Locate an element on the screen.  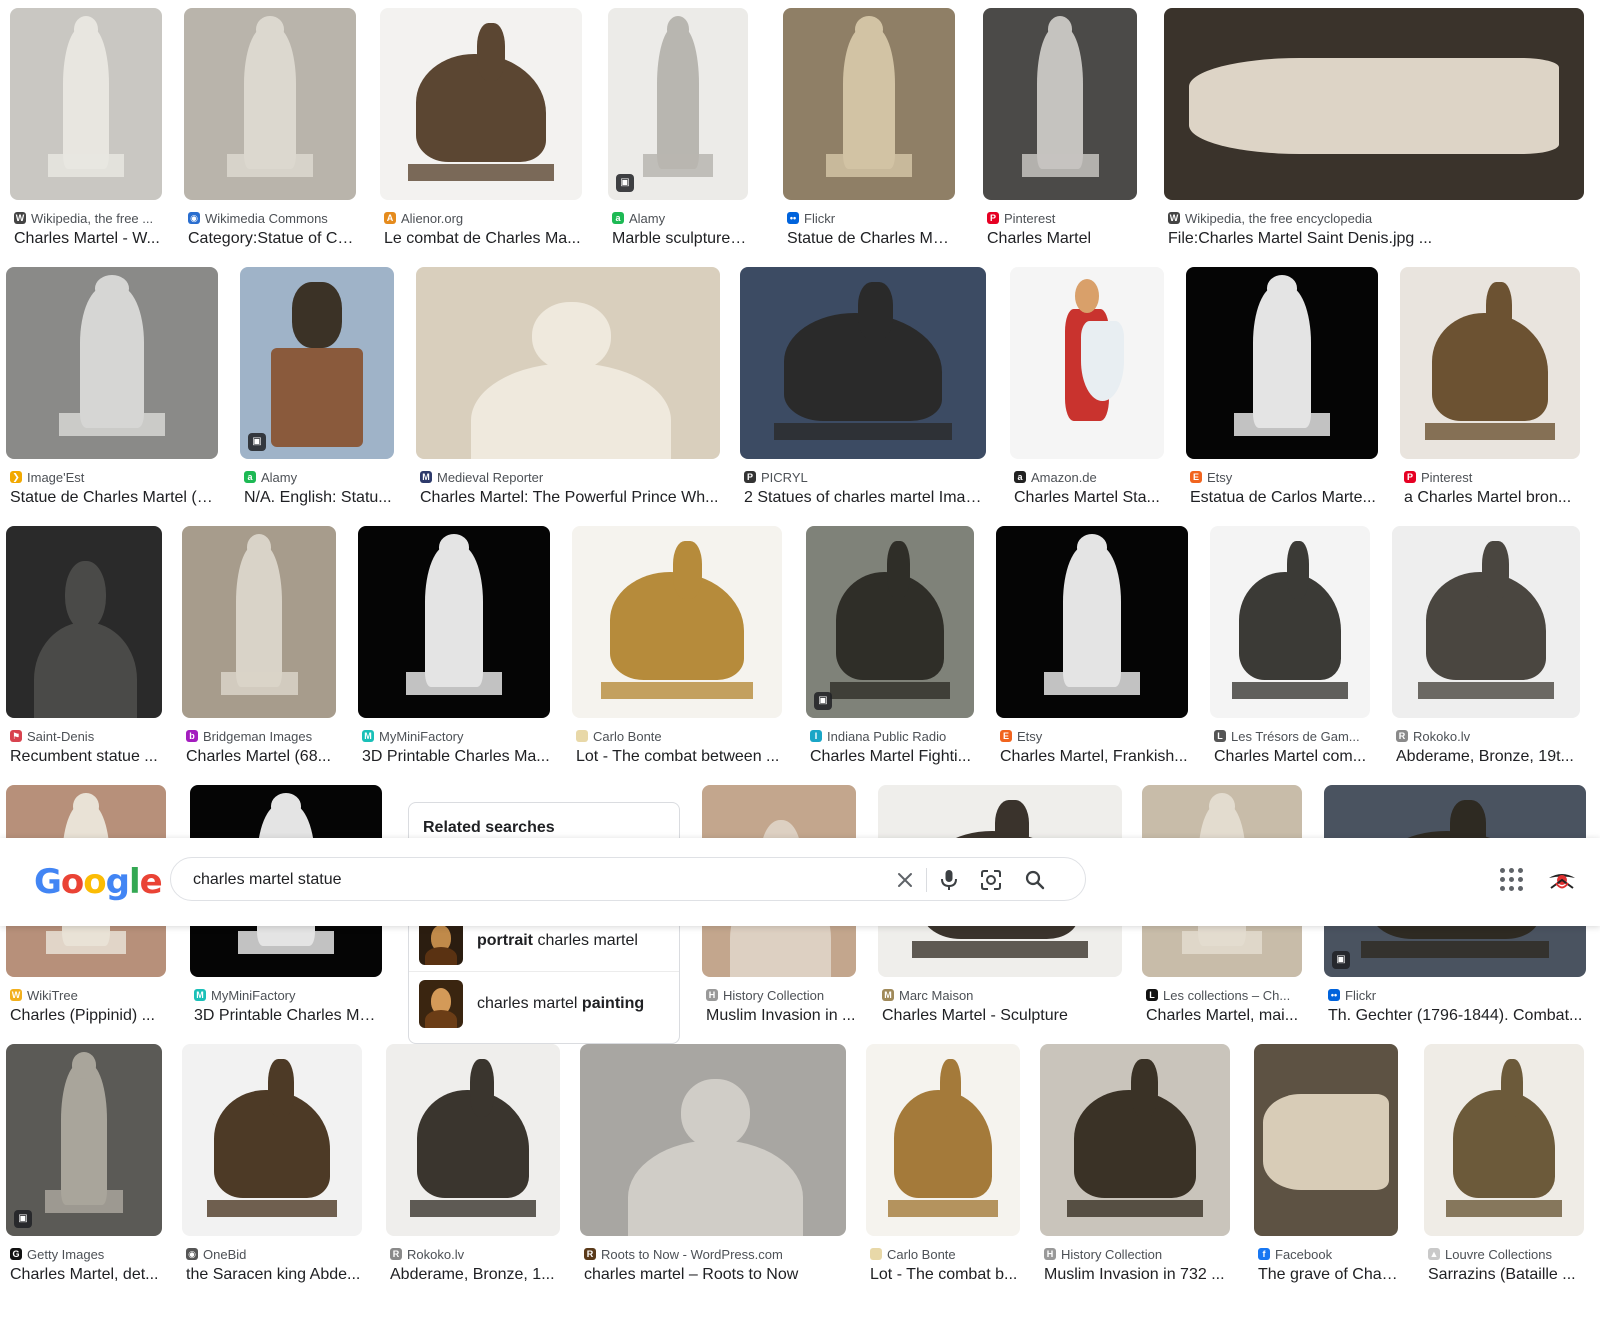
result-source: b Bridgeman Images is located at coordinates (259, 736).